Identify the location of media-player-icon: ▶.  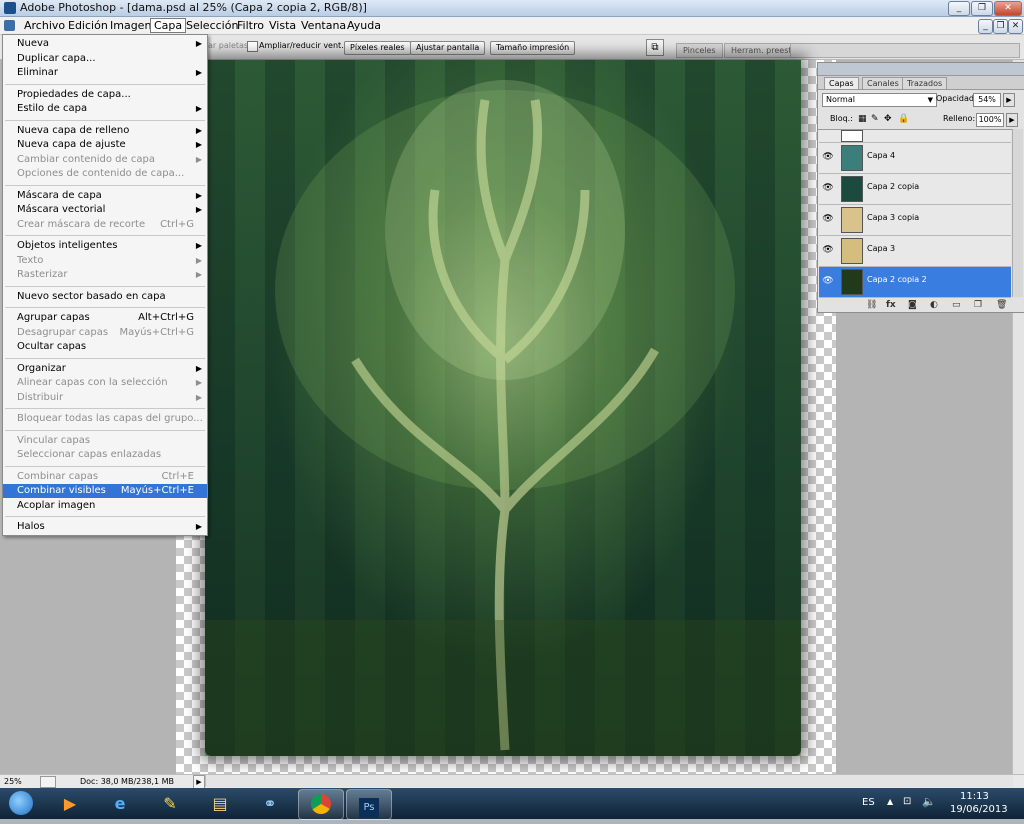
(70, 803).